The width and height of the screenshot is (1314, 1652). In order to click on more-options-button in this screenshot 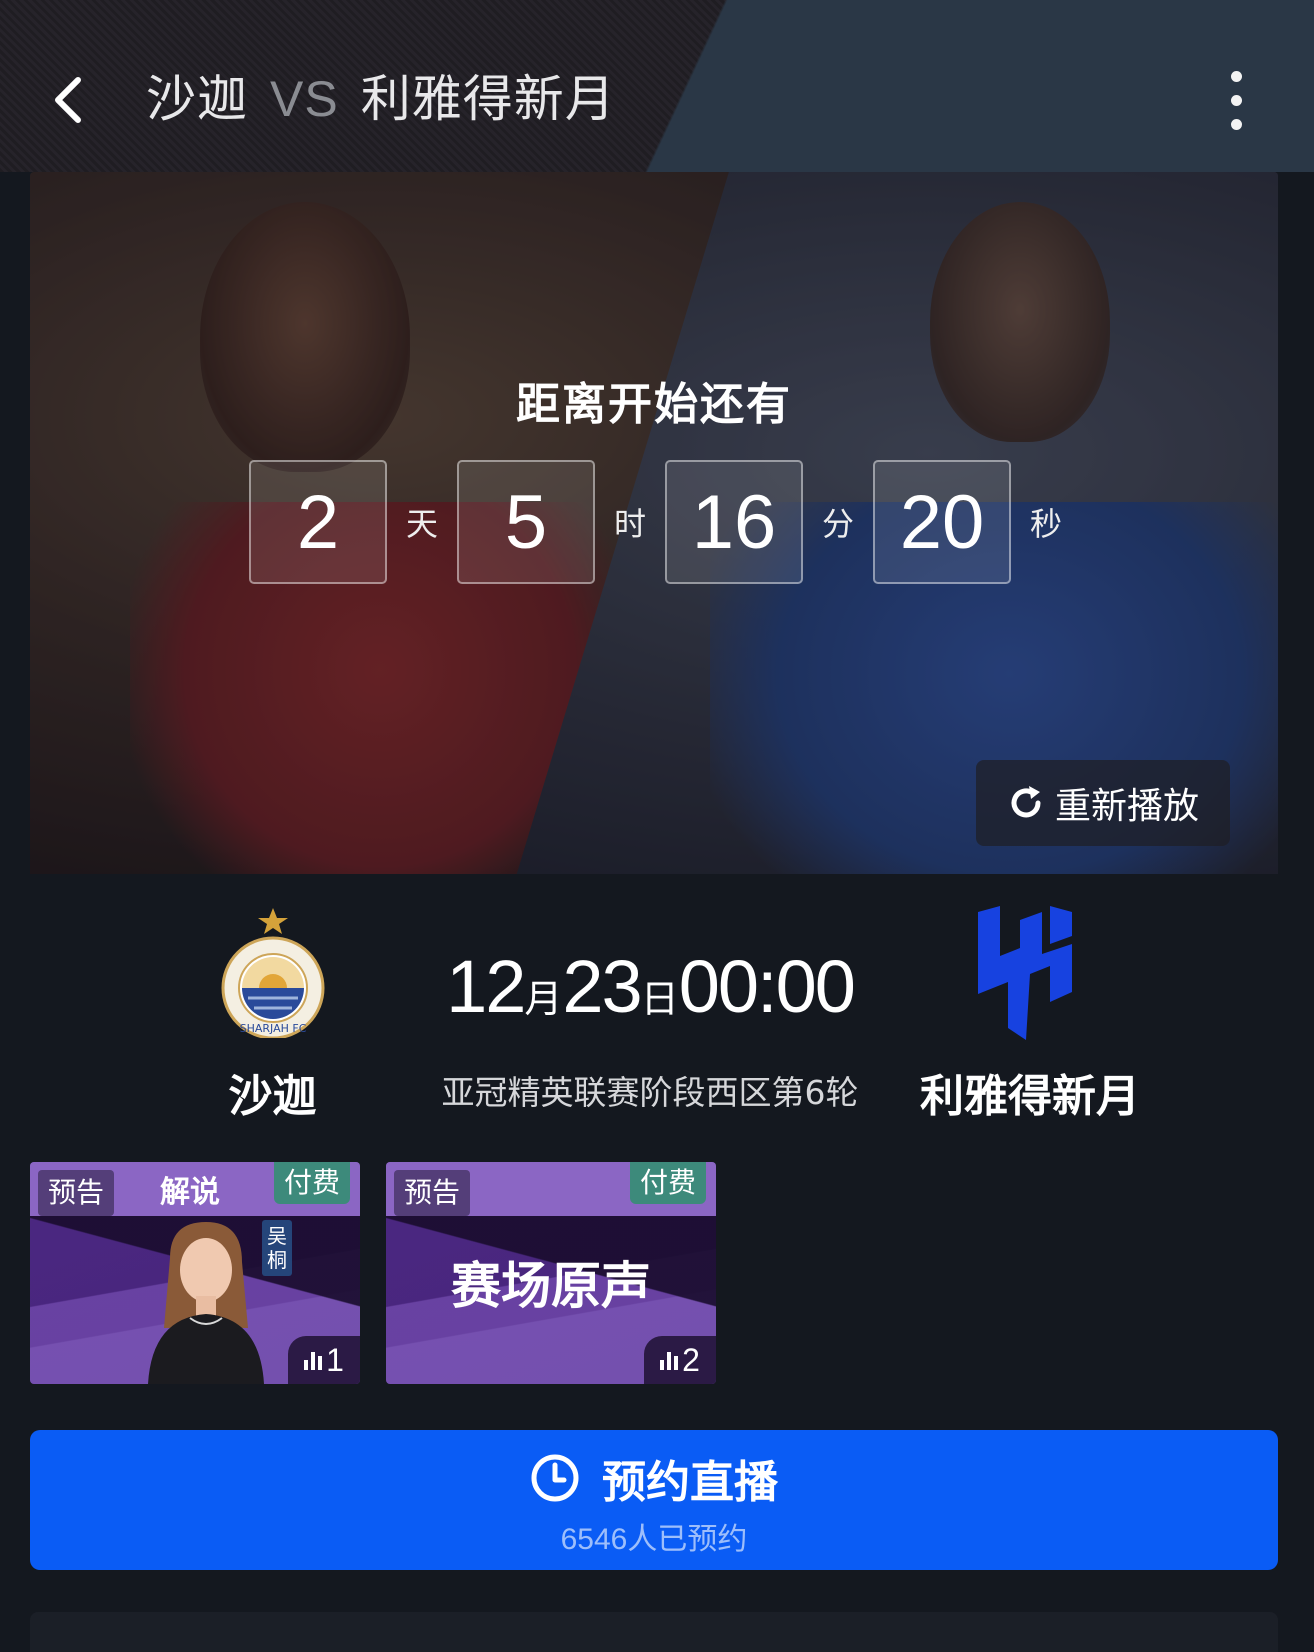, I will do `click(1236, 101)`.